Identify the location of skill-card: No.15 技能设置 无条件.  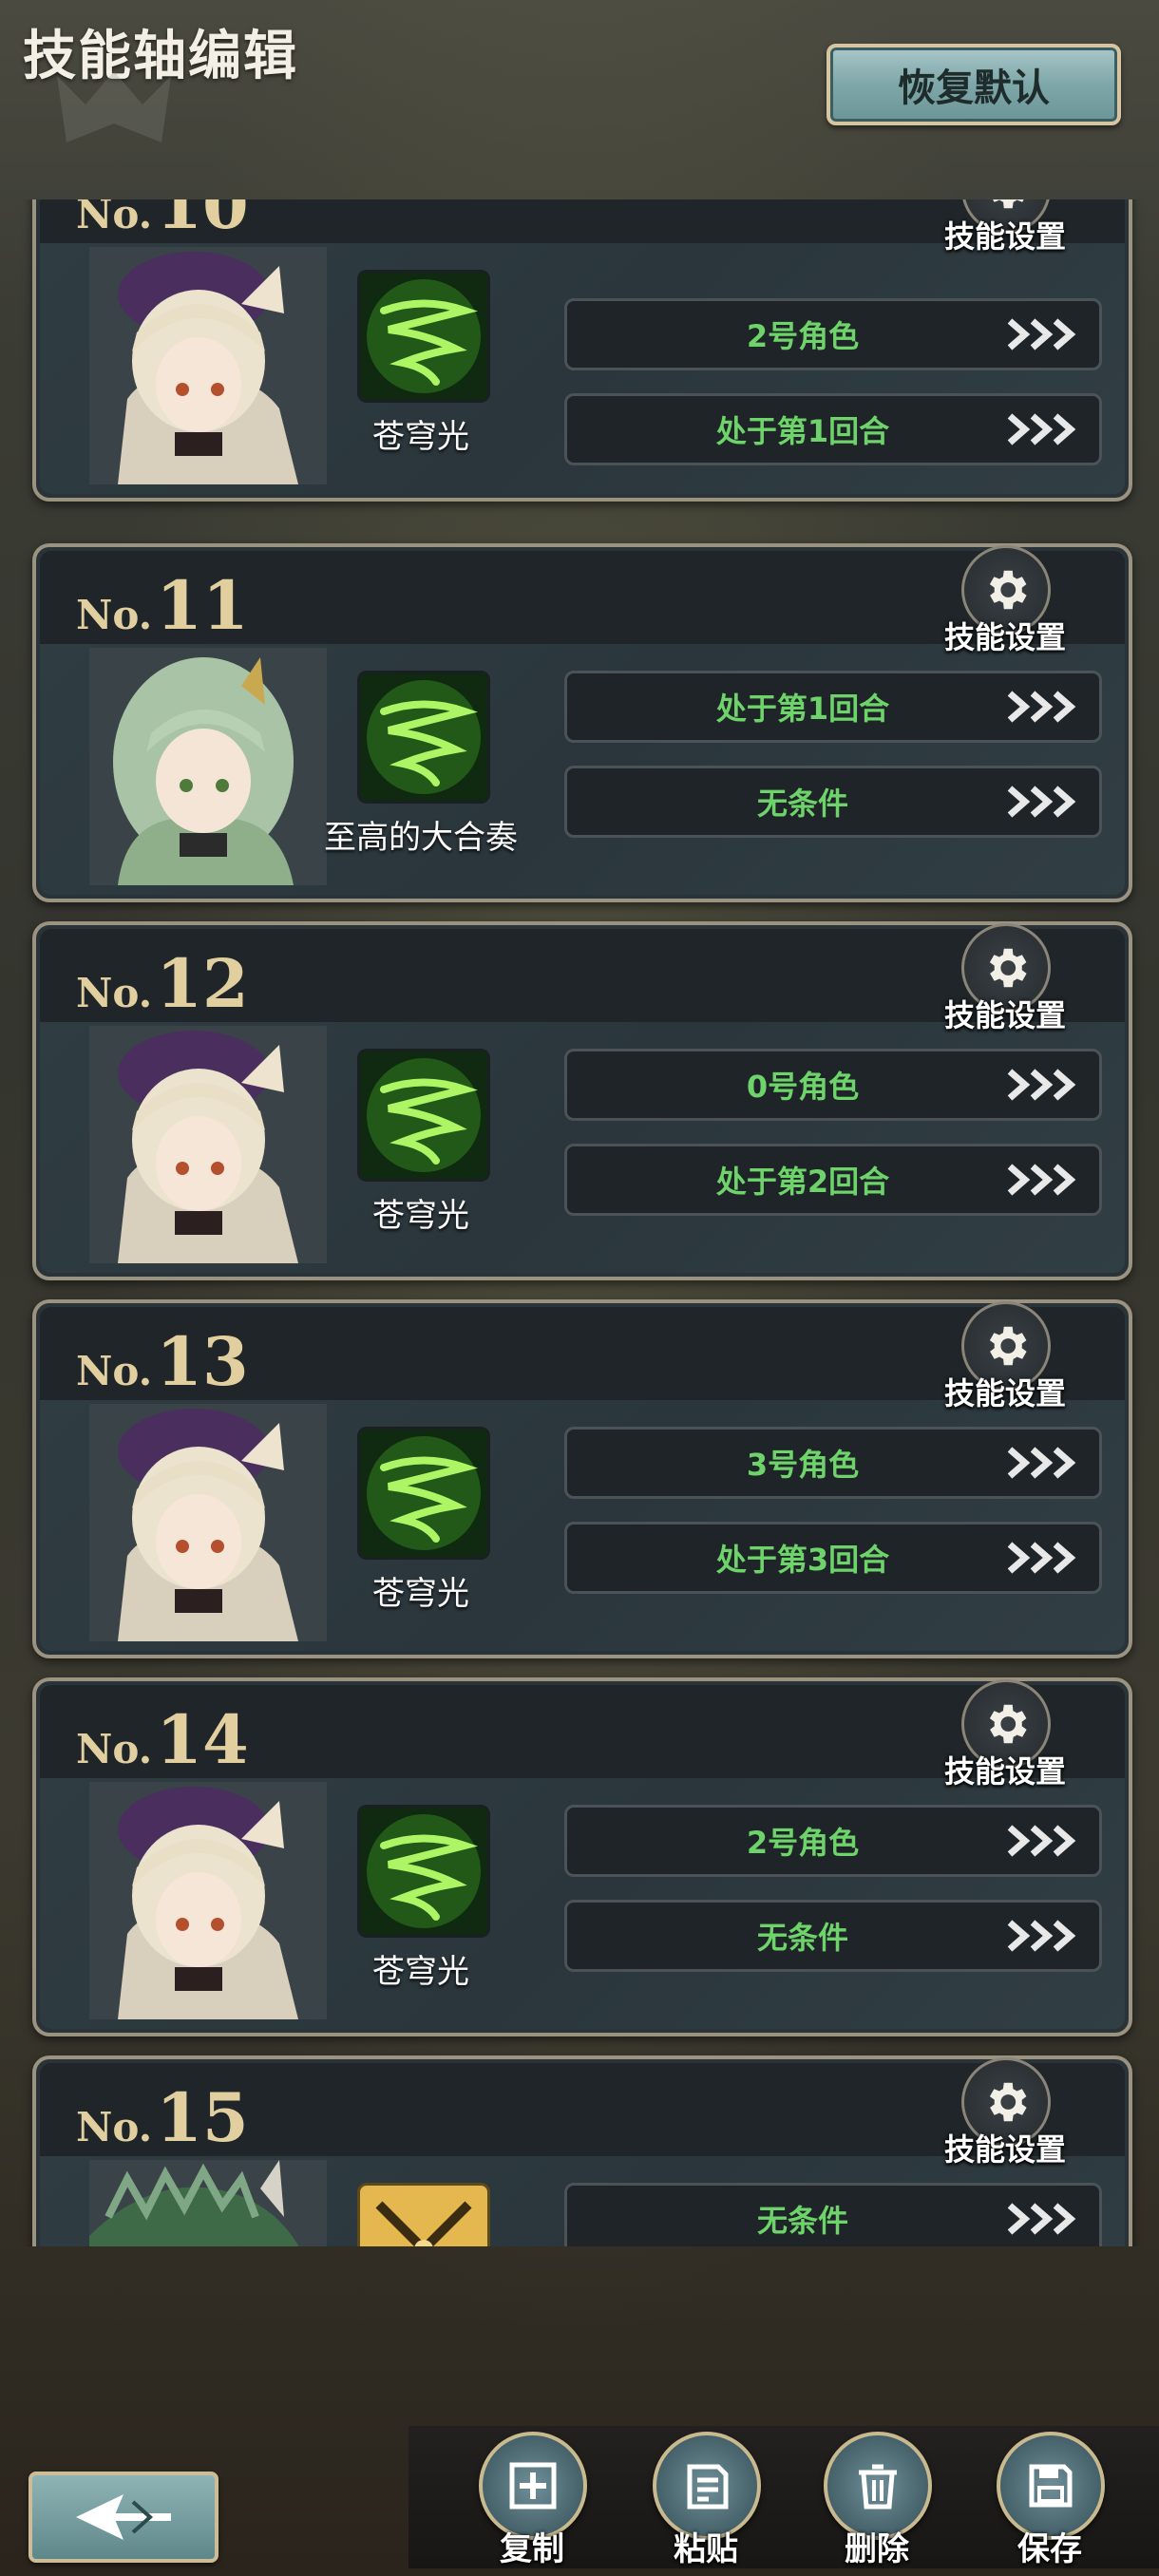
(582, 2150).